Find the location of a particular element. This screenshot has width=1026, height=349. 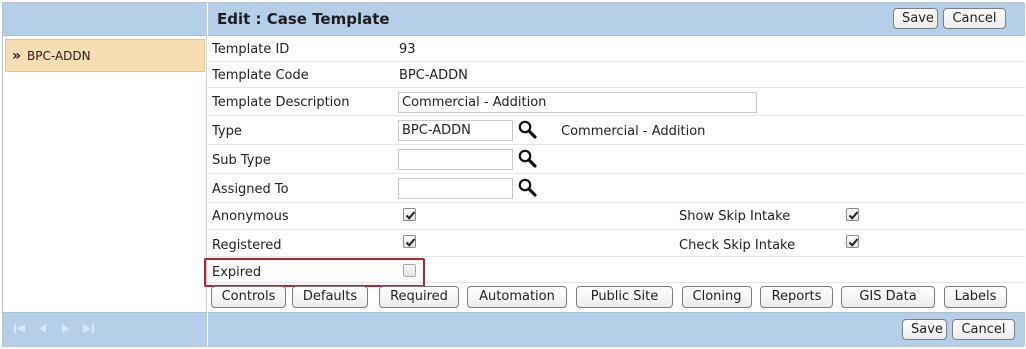

sub-type-label: Sub Type is located at coordinates (241, 160).